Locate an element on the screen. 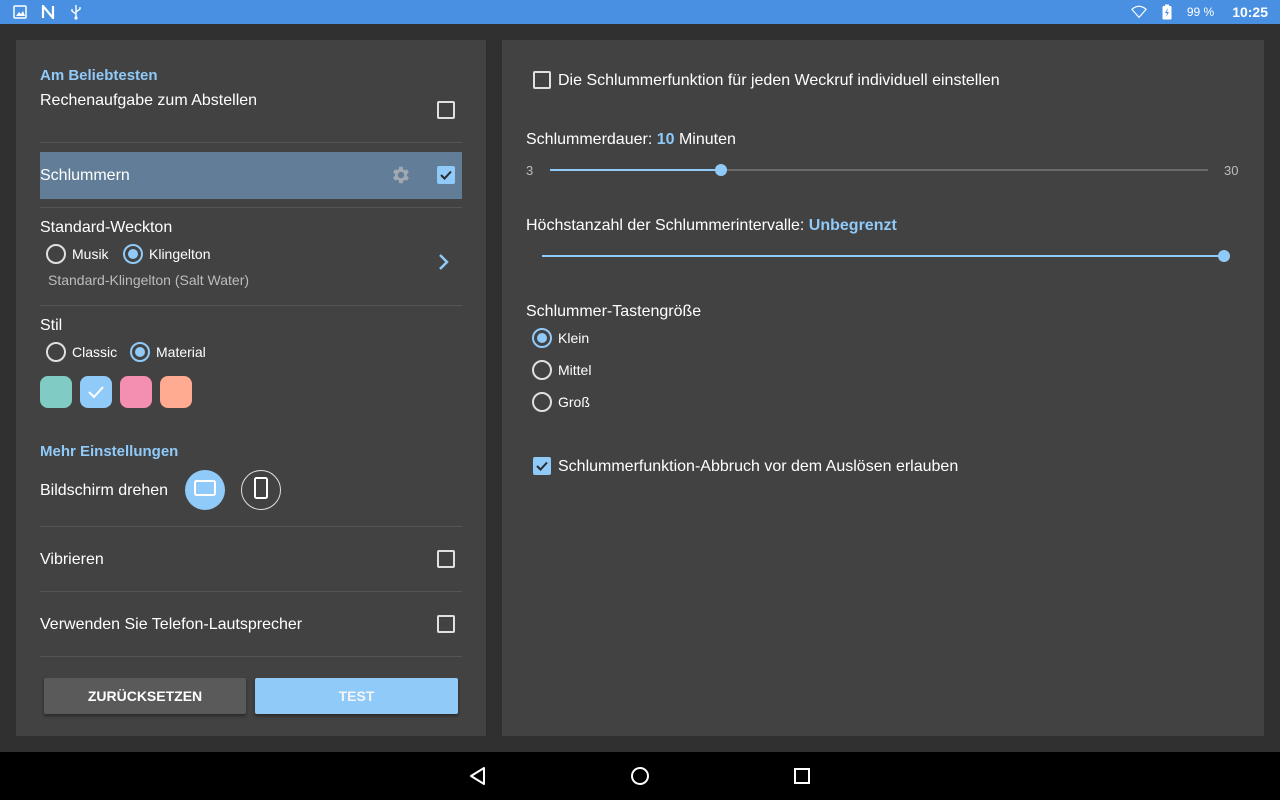 This screenshot has height=800, width=1280. reset-button: ZURÜCKSETZEN is located at coordinates (145, 696).